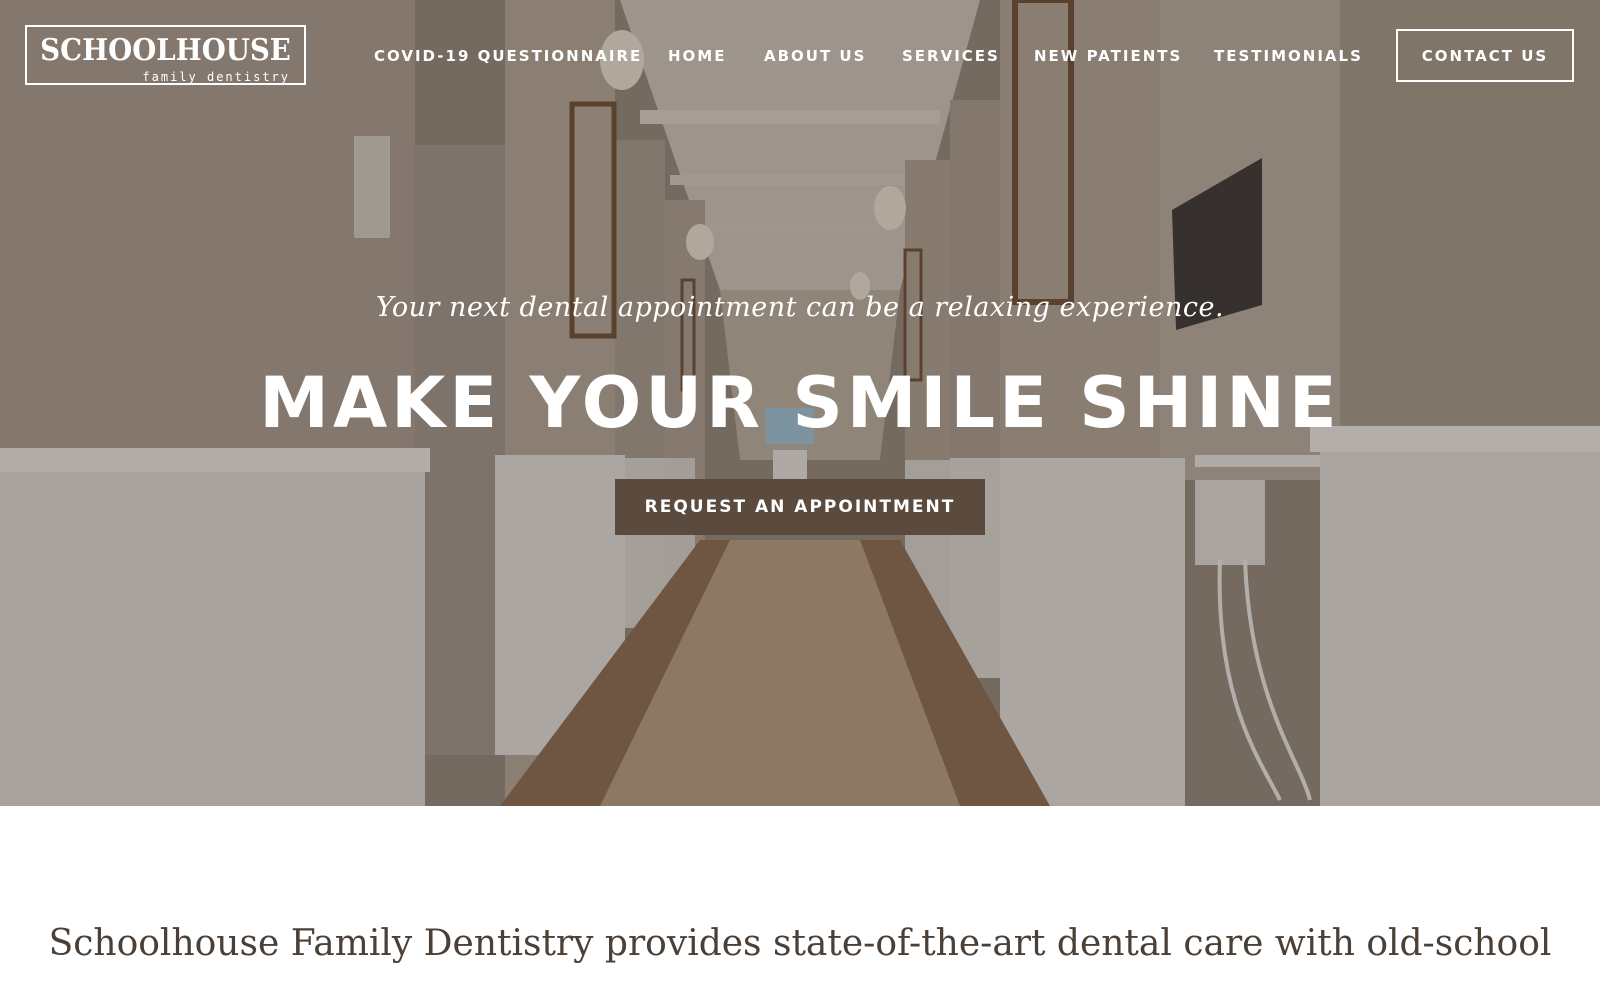  What do you see at coordinates (1108, 56) in the screenshot?
I see `nav-item-new-patients: NEW PATIENTS` at bounding box center [1108, 56].